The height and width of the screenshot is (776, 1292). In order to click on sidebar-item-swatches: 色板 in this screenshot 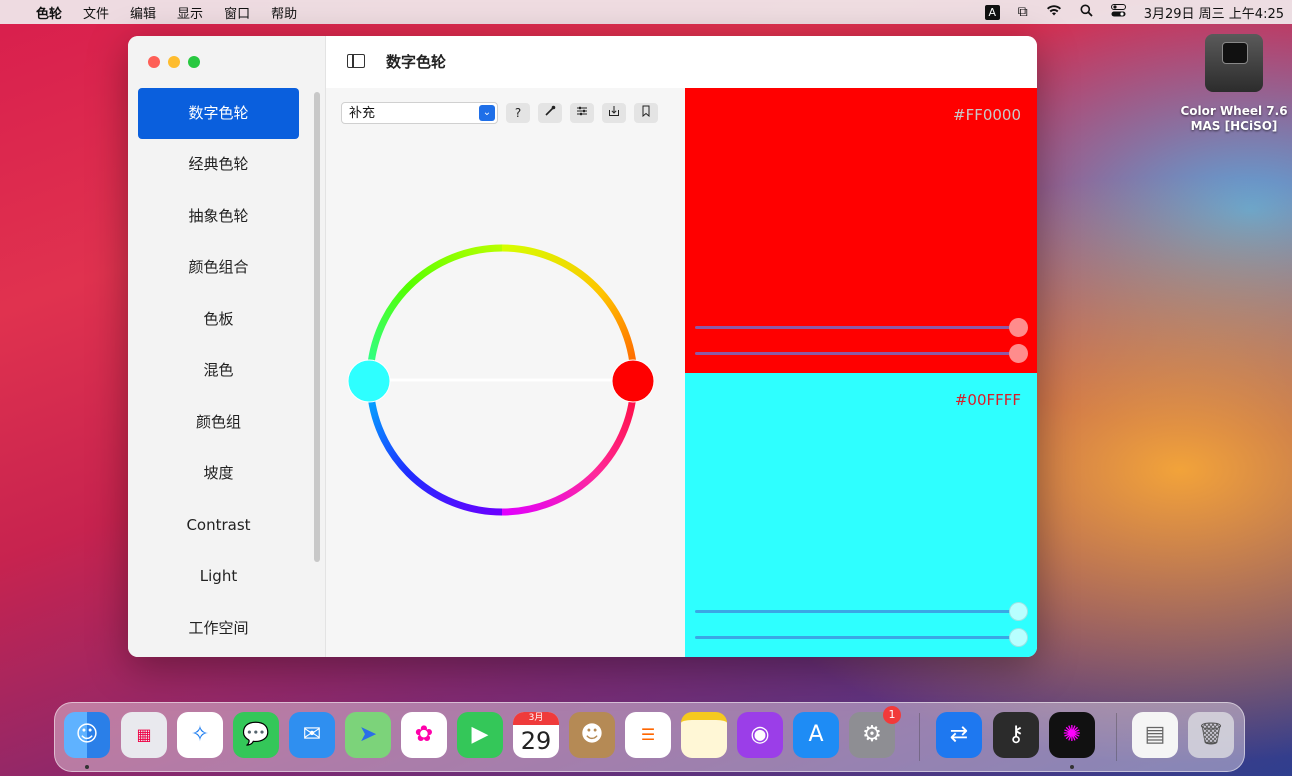, I will do `click(218, 320)`.